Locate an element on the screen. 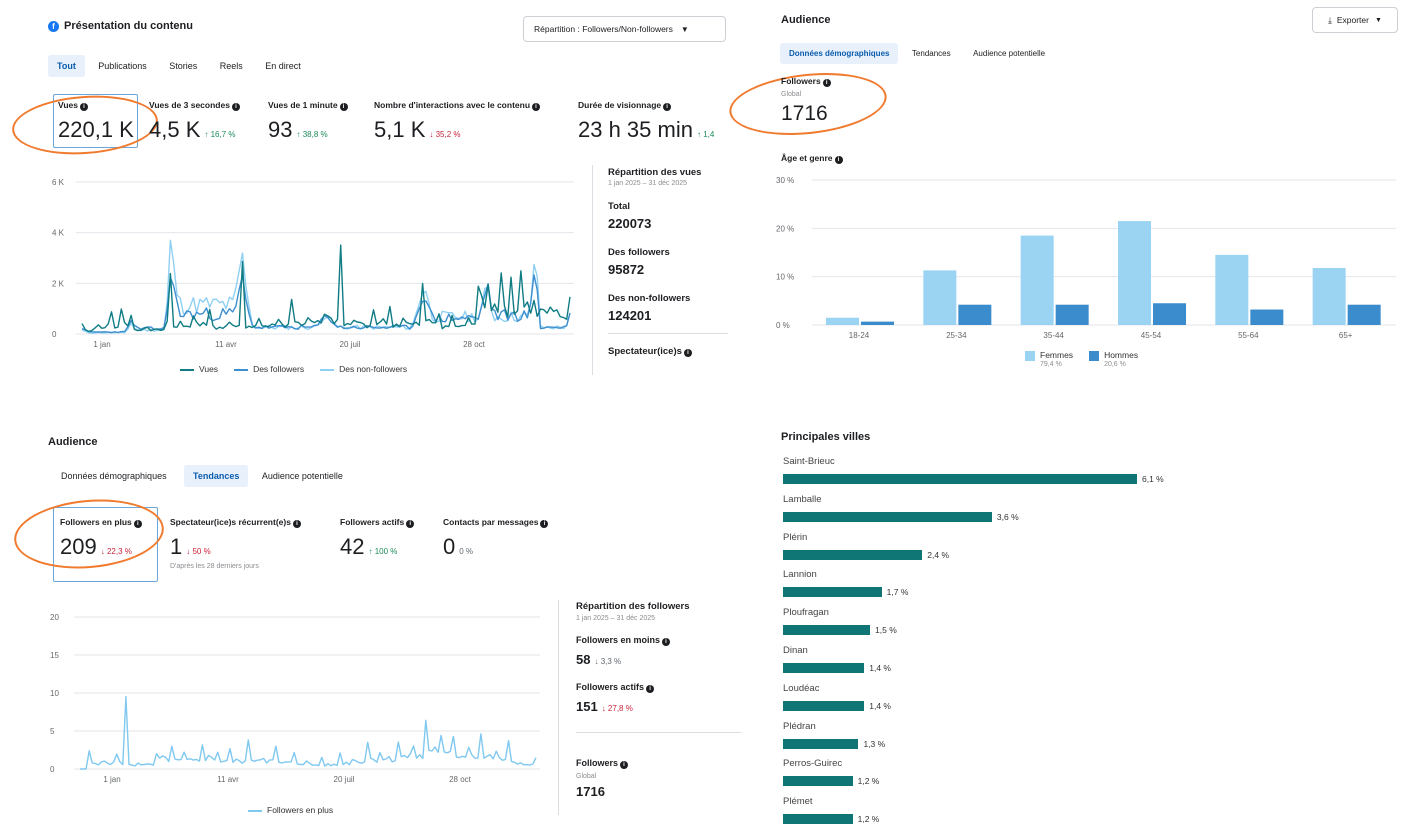 The image size is (1408, 824). age-gender-legend: Femmes 79,4 % Hommes 20,6 % is located at coordinates (1081, 359).